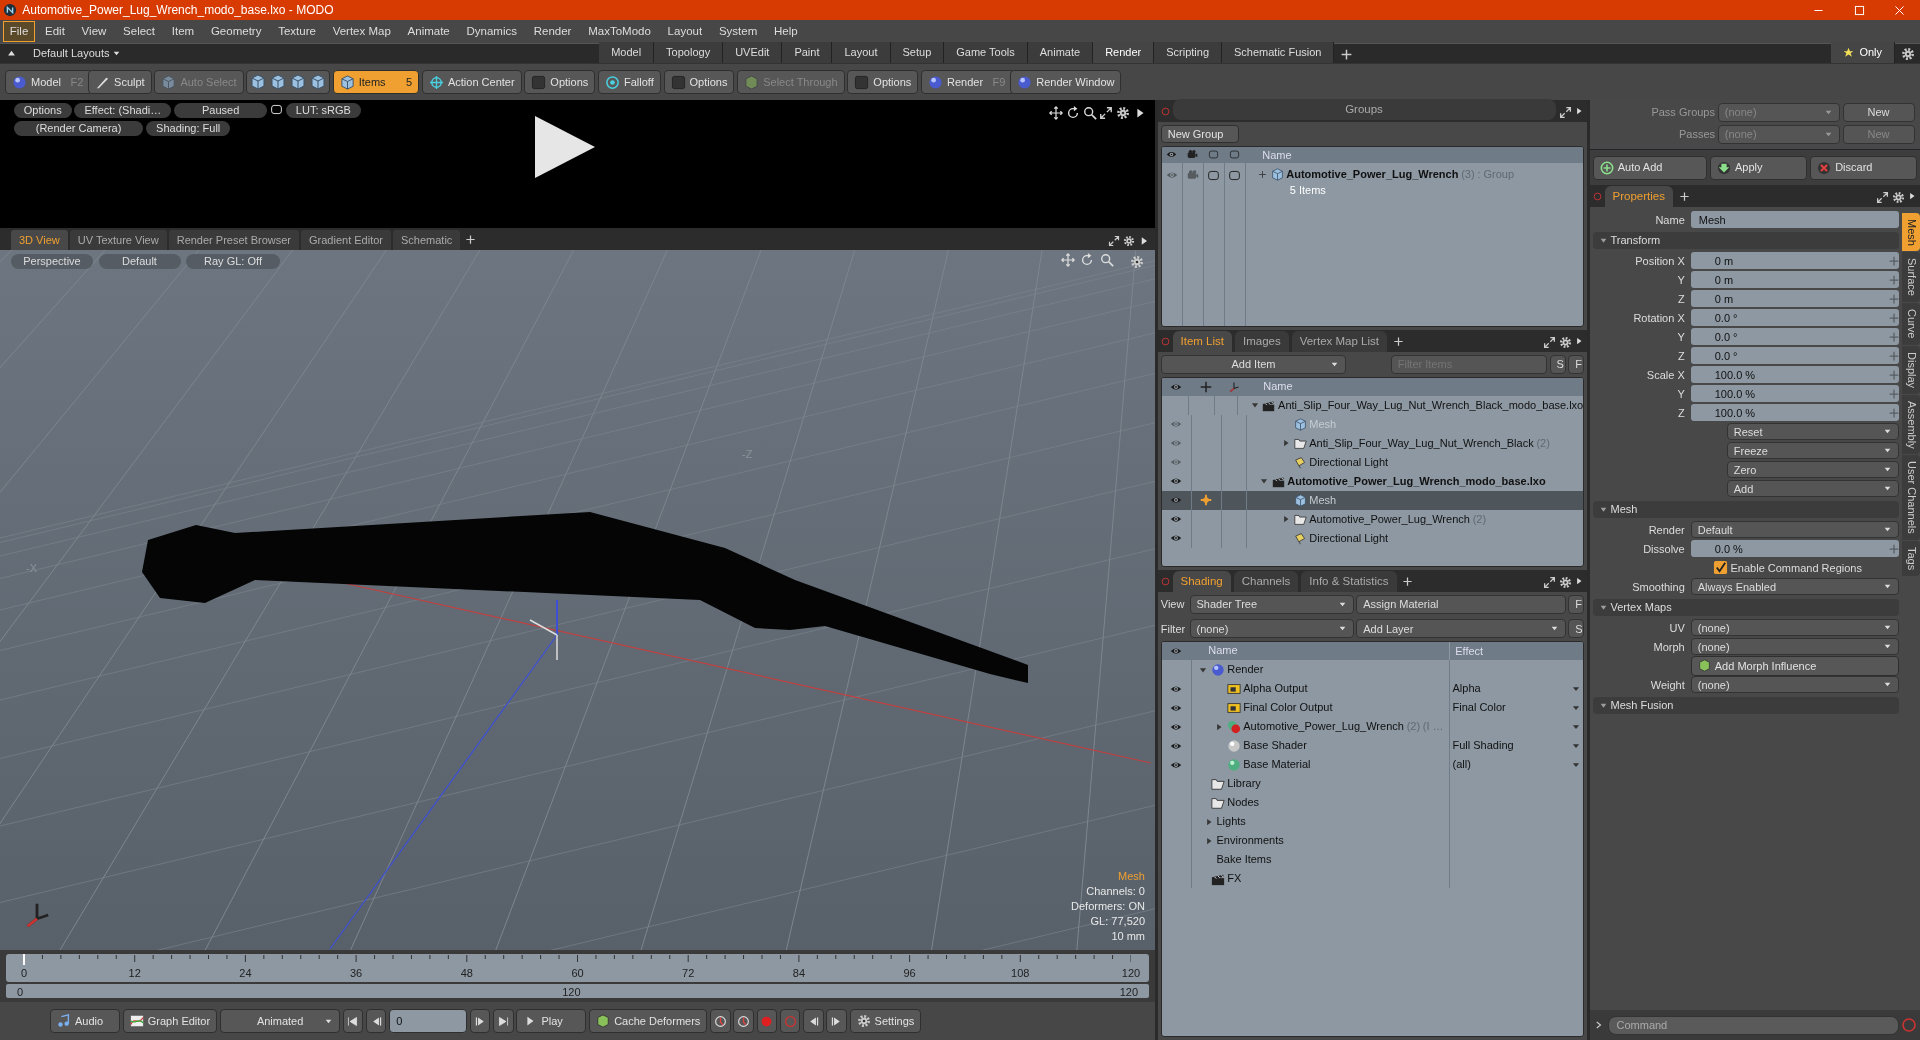 The width and height of the screenshot is (1920, 1040). What do you see at coordinates (1323, 726) in the screenshot?
I see `shader-item-name: Automotive_Power_Lug_Wrench` at bounding box center [1323, 726].